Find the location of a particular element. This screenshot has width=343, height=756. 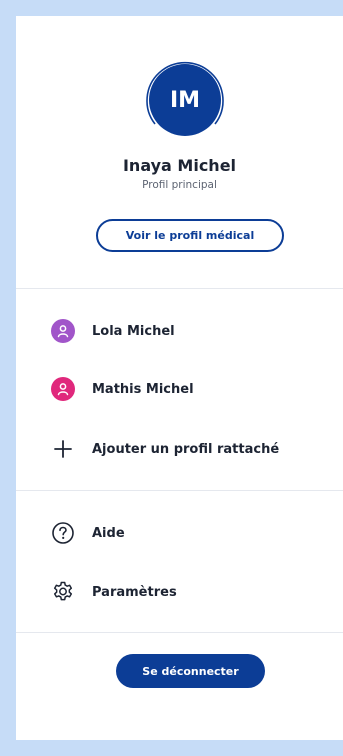

profile-name: Inaya Michel is located at coordinates (179, 165).